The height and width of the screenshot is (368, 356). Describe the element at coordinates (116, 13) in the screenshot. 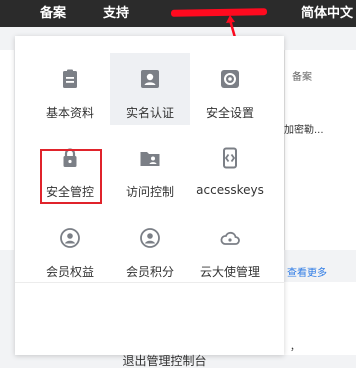

I see `nav-support: 支持` at that location.